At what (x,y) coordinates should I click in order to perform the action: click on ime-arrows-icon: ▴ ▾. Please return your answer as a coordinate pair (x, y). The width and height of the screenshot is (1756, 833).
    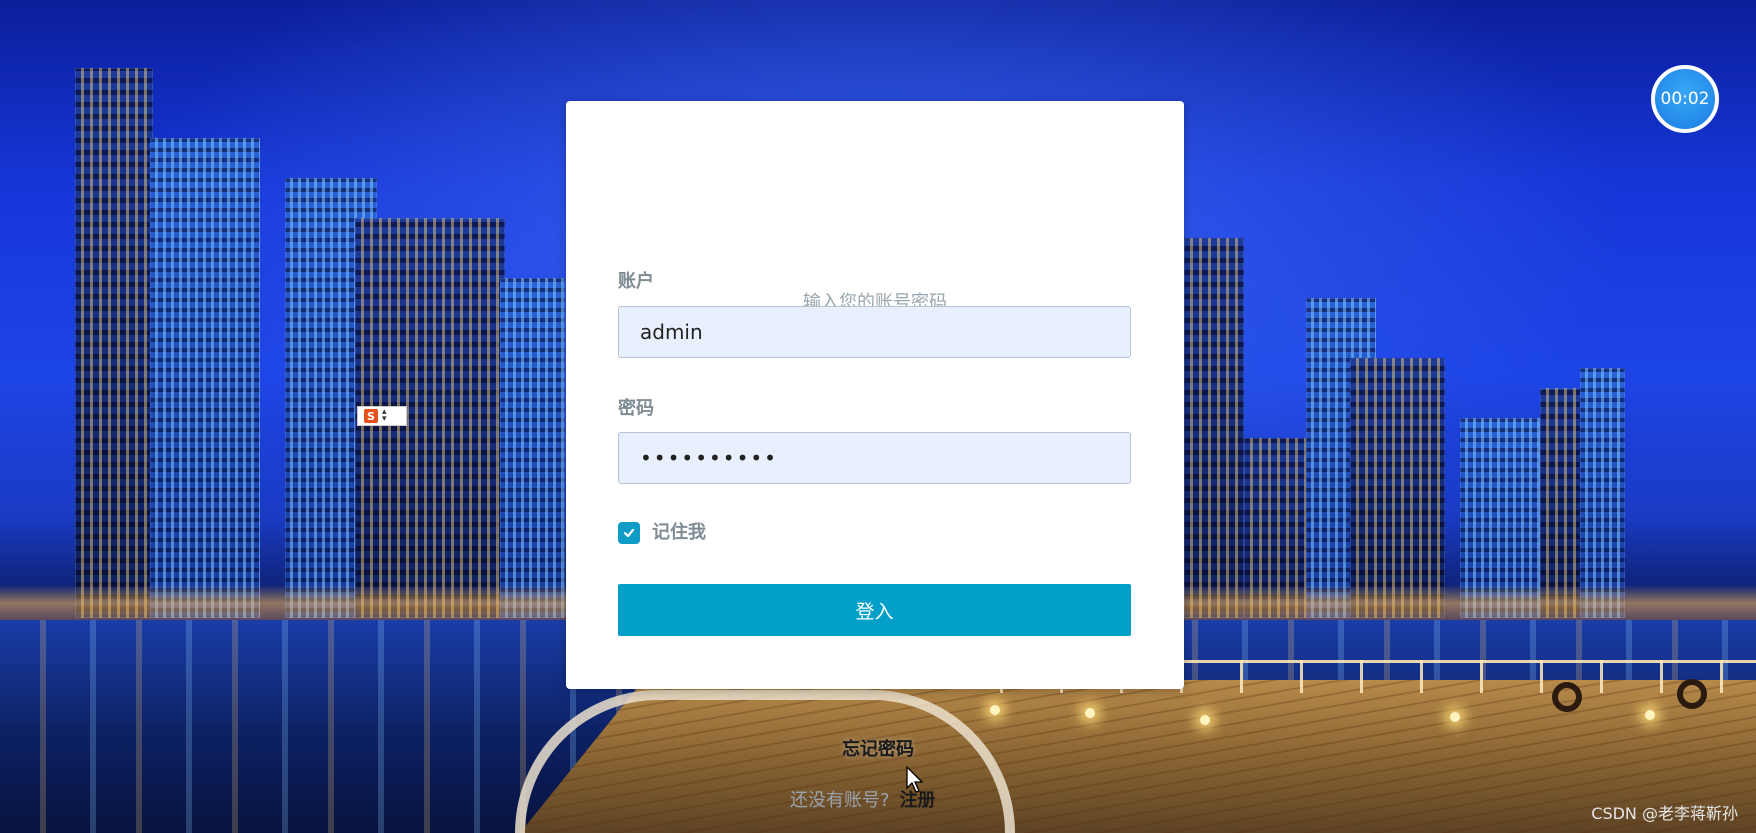
    Looking at the image, I should click on (384, 415).